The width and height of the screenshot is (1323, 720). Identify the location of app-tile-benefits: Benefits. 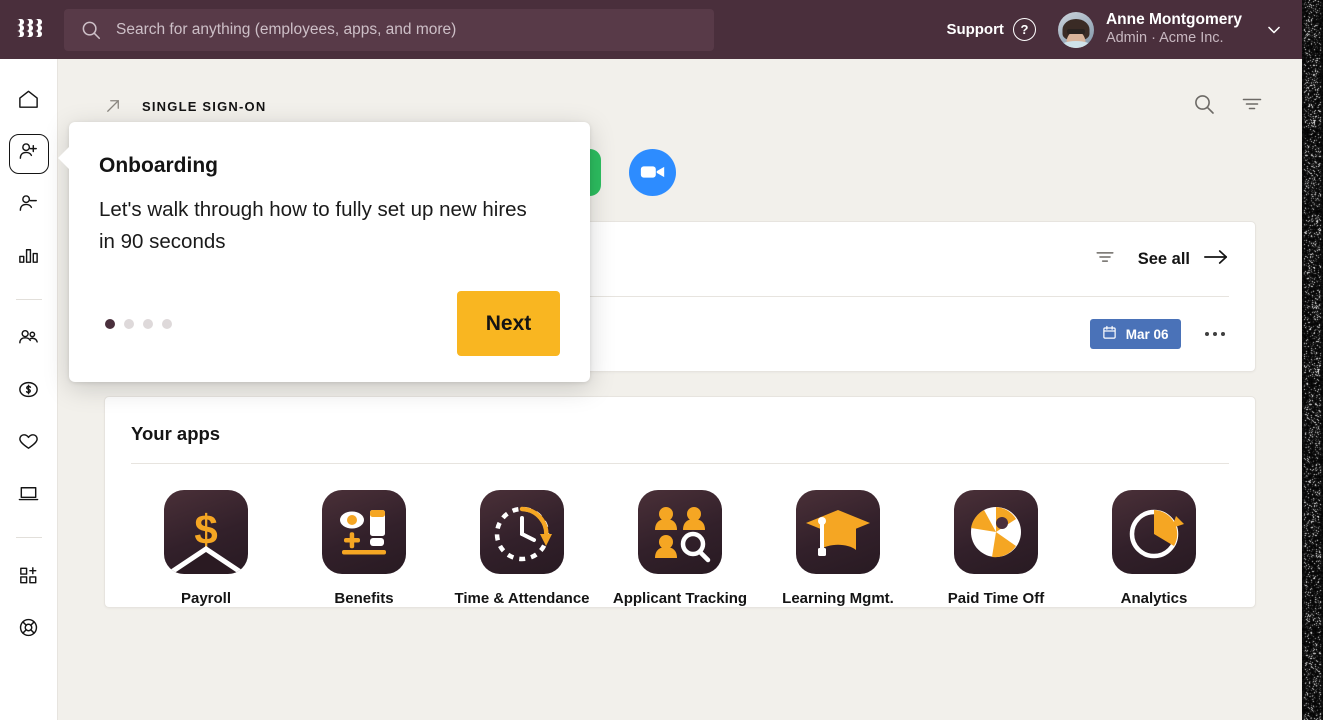
(364, 548).